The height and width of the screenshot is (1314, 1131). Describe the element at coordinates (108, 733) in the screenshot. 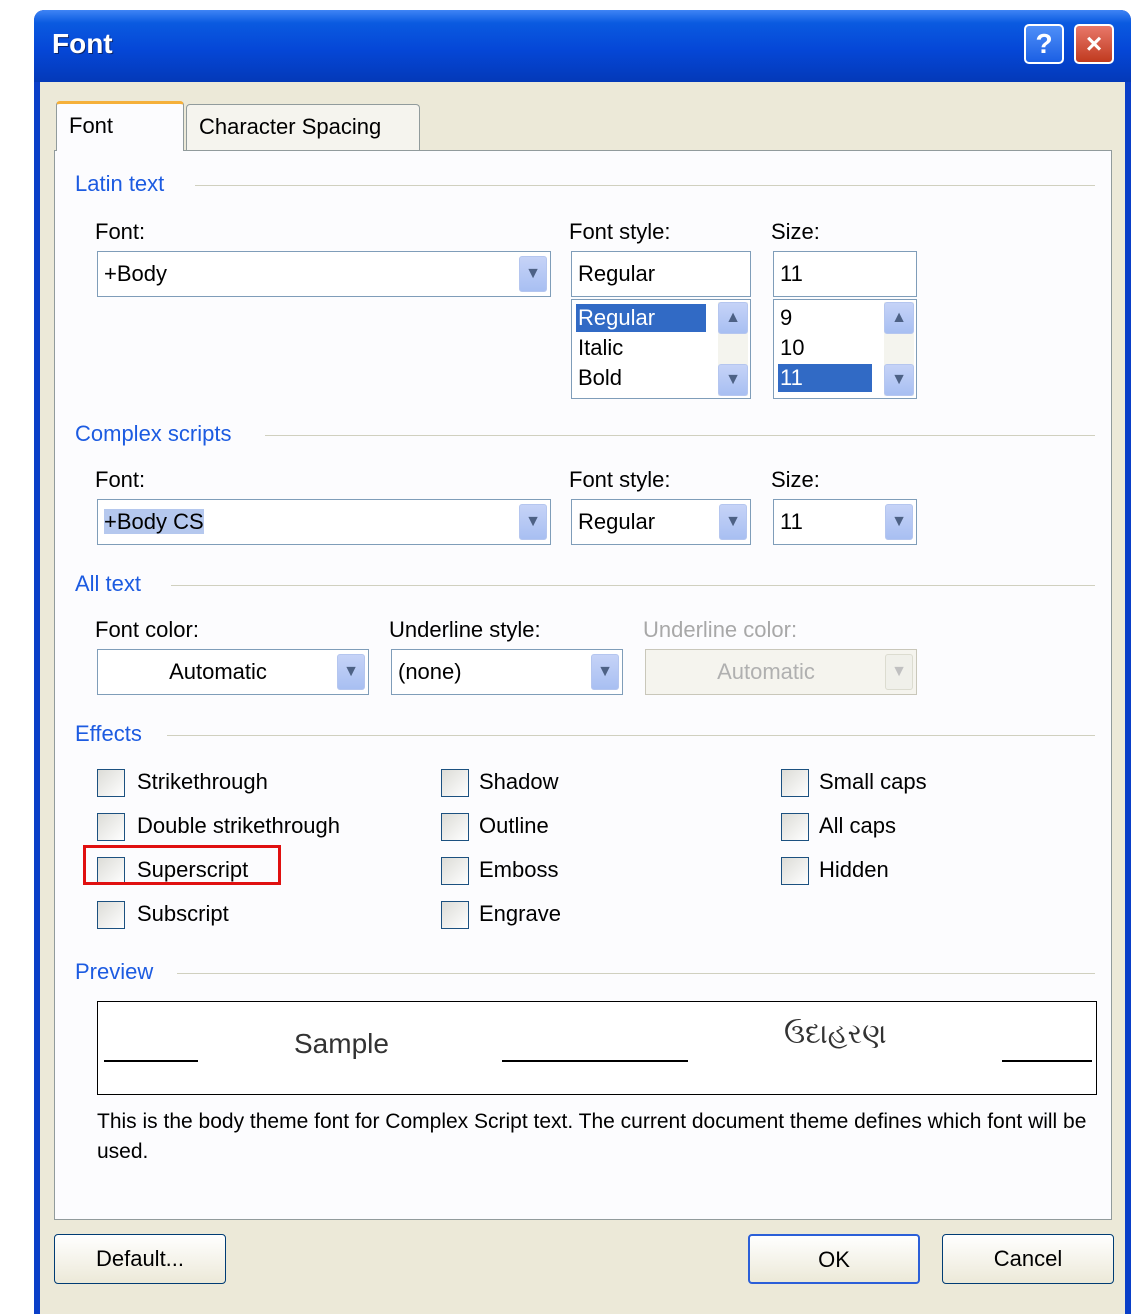

I see `effects-group-label: Effects` at that location.